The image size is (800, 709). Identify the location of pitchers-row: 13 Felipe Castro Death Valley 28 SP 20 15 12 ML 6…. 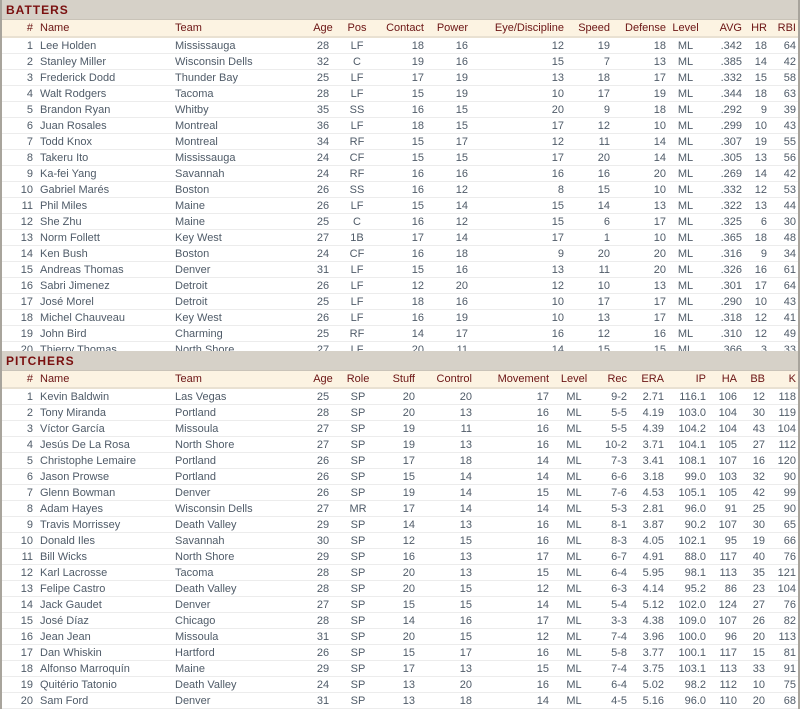
(400, 588).